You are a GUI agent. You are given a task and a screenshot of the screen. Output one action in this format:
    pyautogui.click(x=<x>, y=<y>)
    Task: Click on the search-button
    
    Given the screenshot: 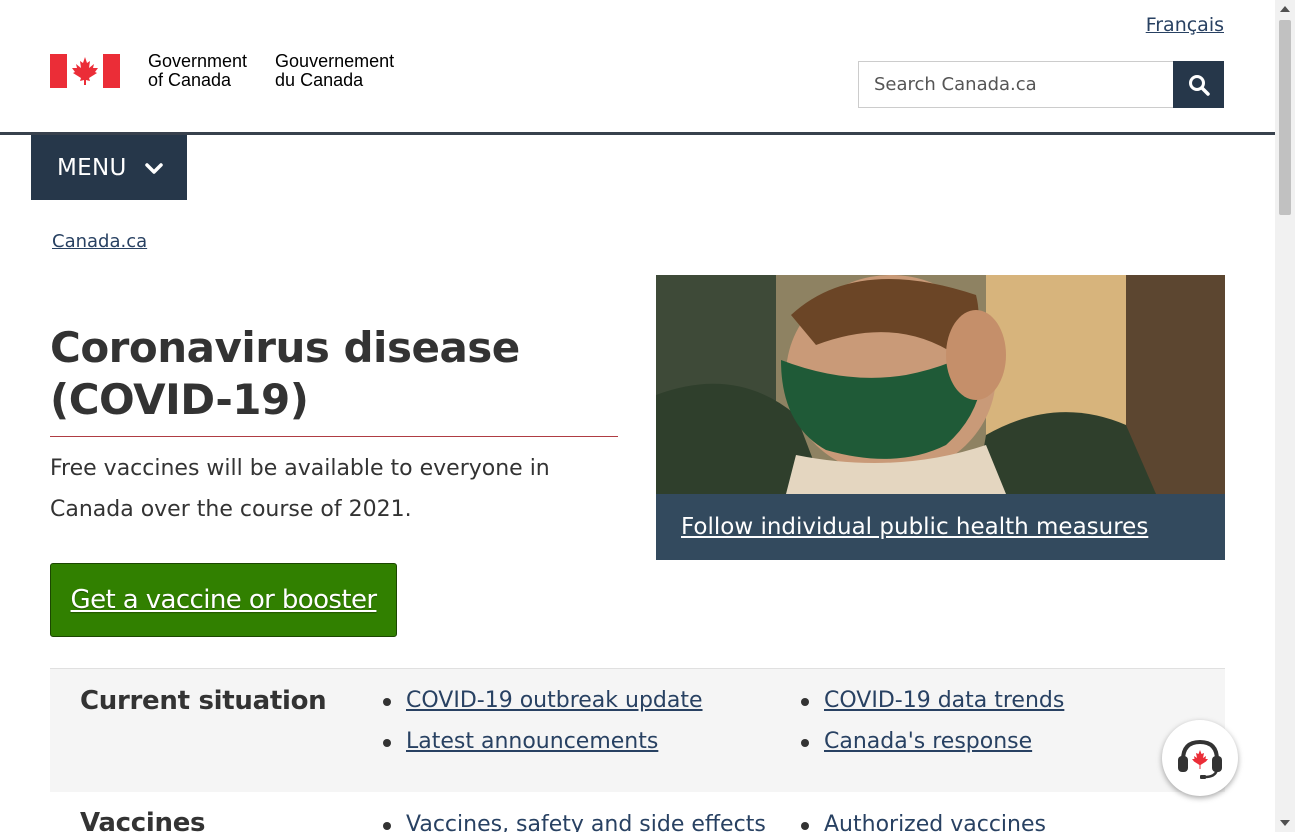 What is the action you would take?
    pyautogui.click(x=1198, y=84)
    